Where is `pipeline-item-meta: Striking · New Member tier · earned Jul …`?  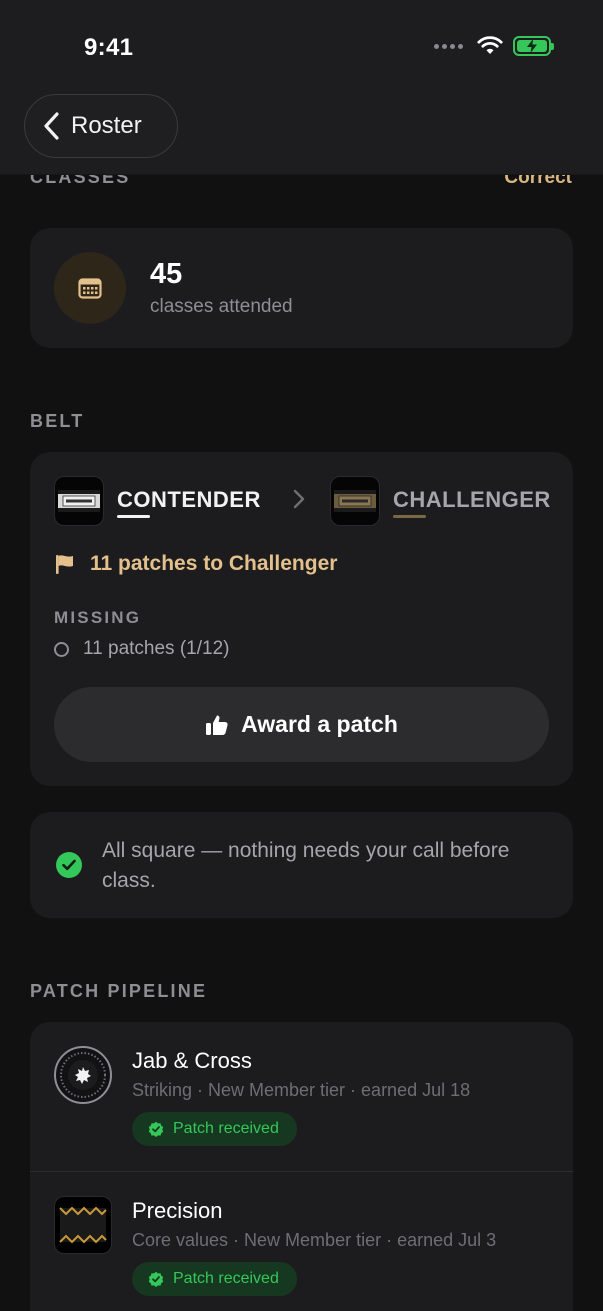 pipeline-item-meta: Striking · New Member tier · earned Jul … is located at coordinates (301, 1090).